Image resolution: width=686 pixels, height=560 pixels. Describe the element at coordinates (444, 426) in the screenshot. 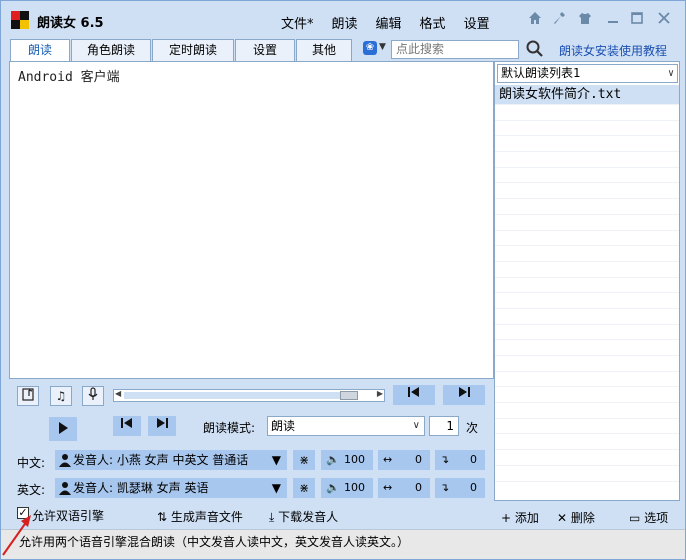

I see `repeat-count-input: 1` at that location.